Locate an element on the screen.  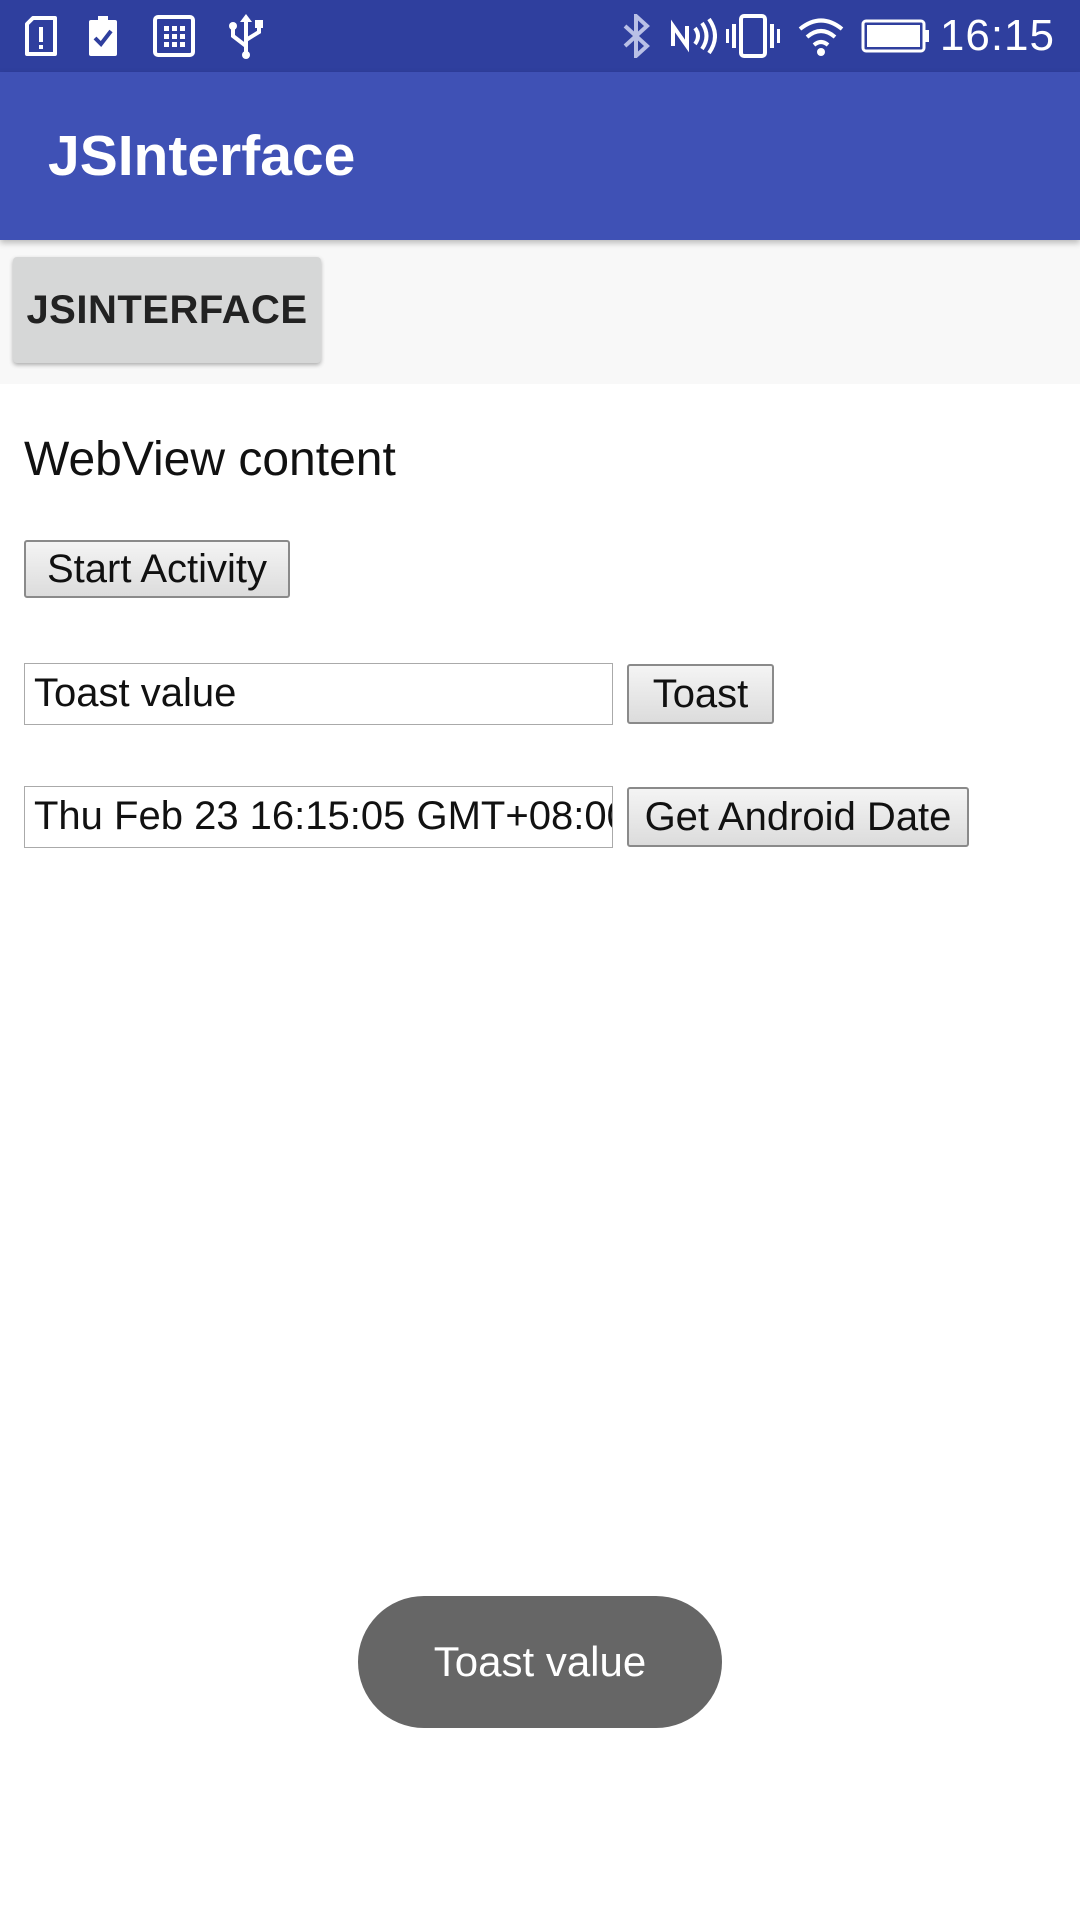
start-activity-button: Start Activity is located at coordinates (157, 569).